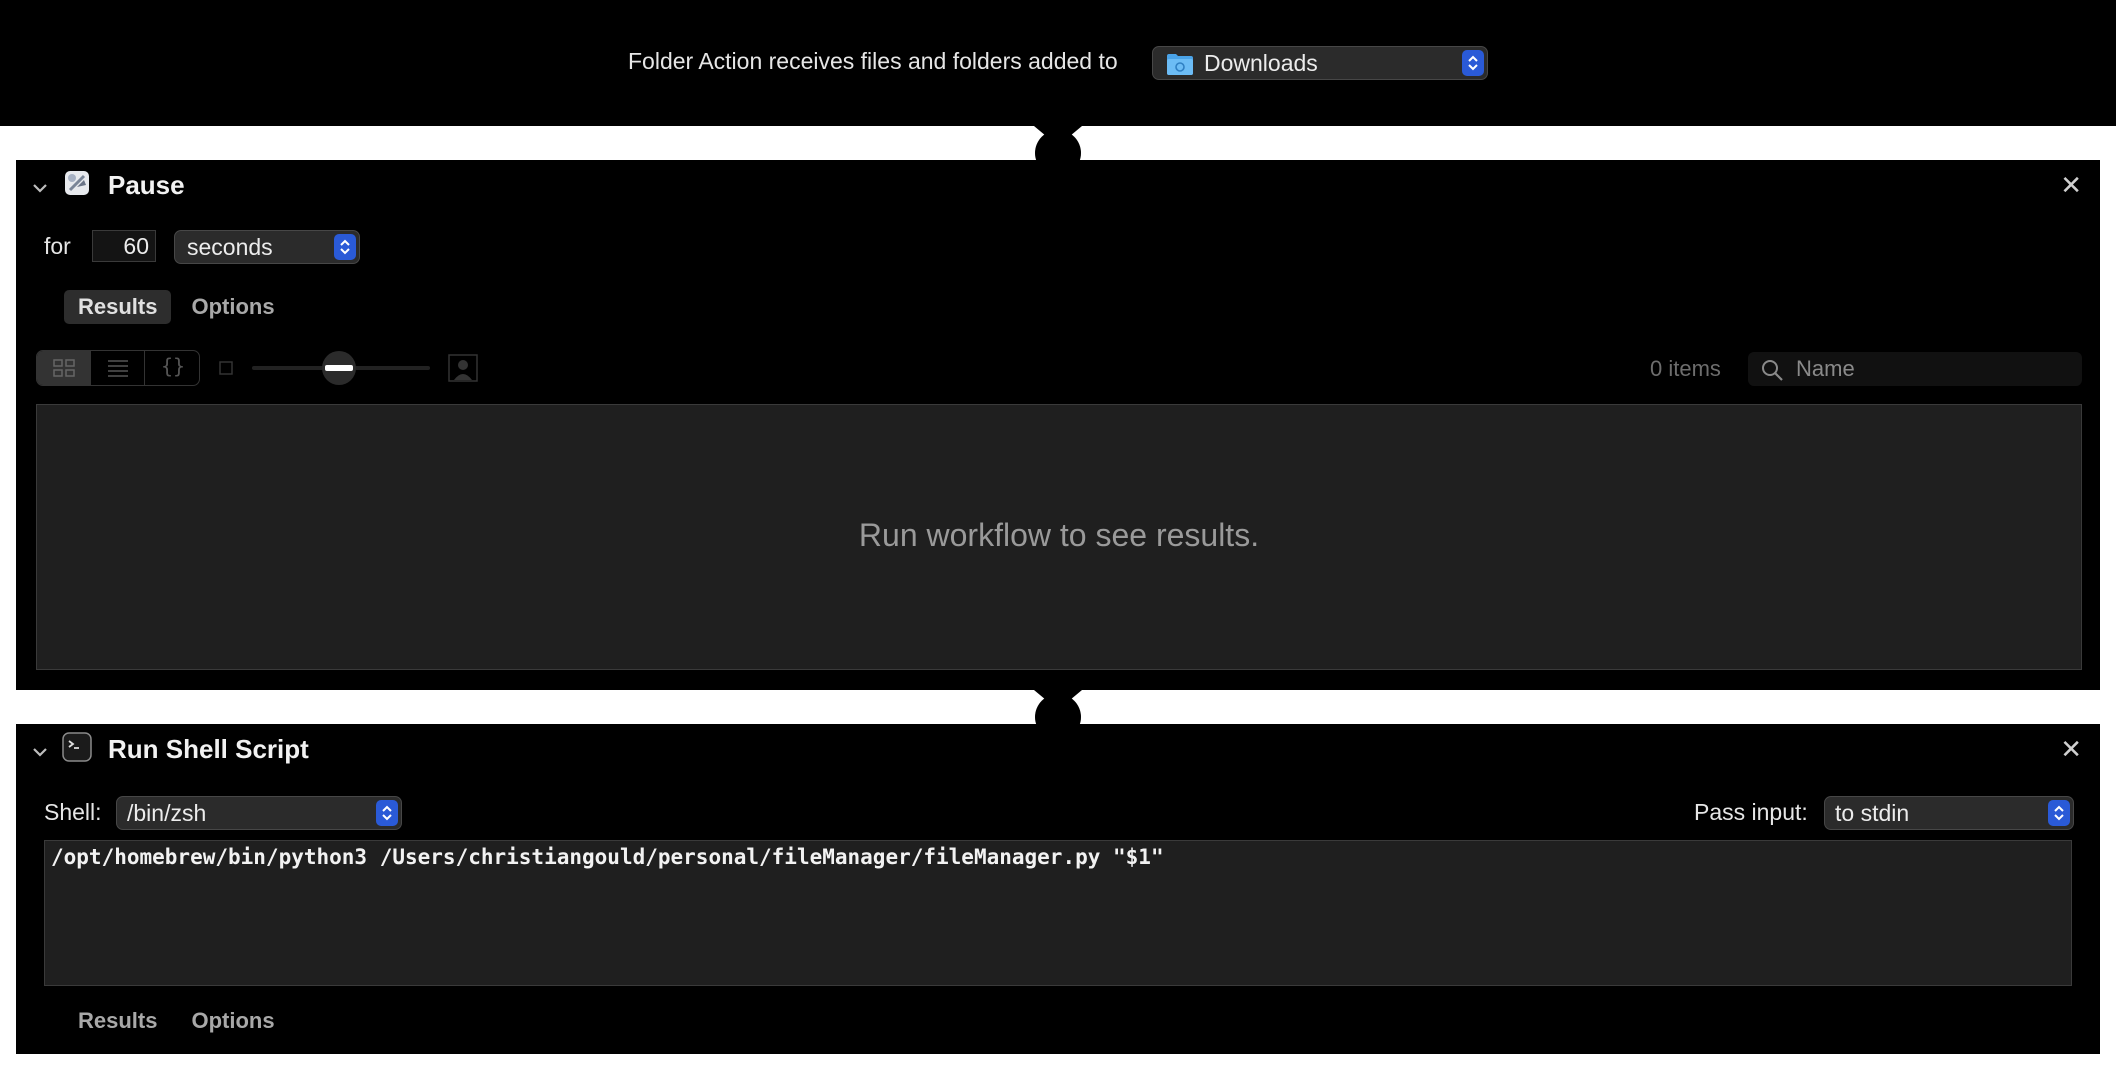  I want to click on folder-icon, so click(1180, 64).